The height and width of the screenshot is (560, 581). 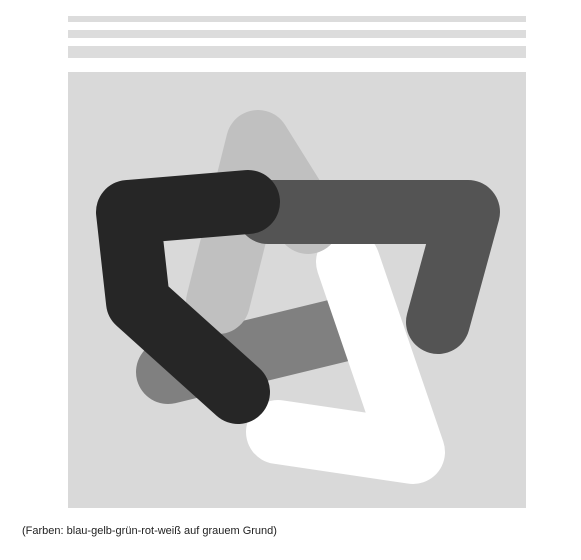 What do you see at coordinates (297, 19) in the screenshot?
I see `decorative-stripe-top` at bounding box center [297, 19].